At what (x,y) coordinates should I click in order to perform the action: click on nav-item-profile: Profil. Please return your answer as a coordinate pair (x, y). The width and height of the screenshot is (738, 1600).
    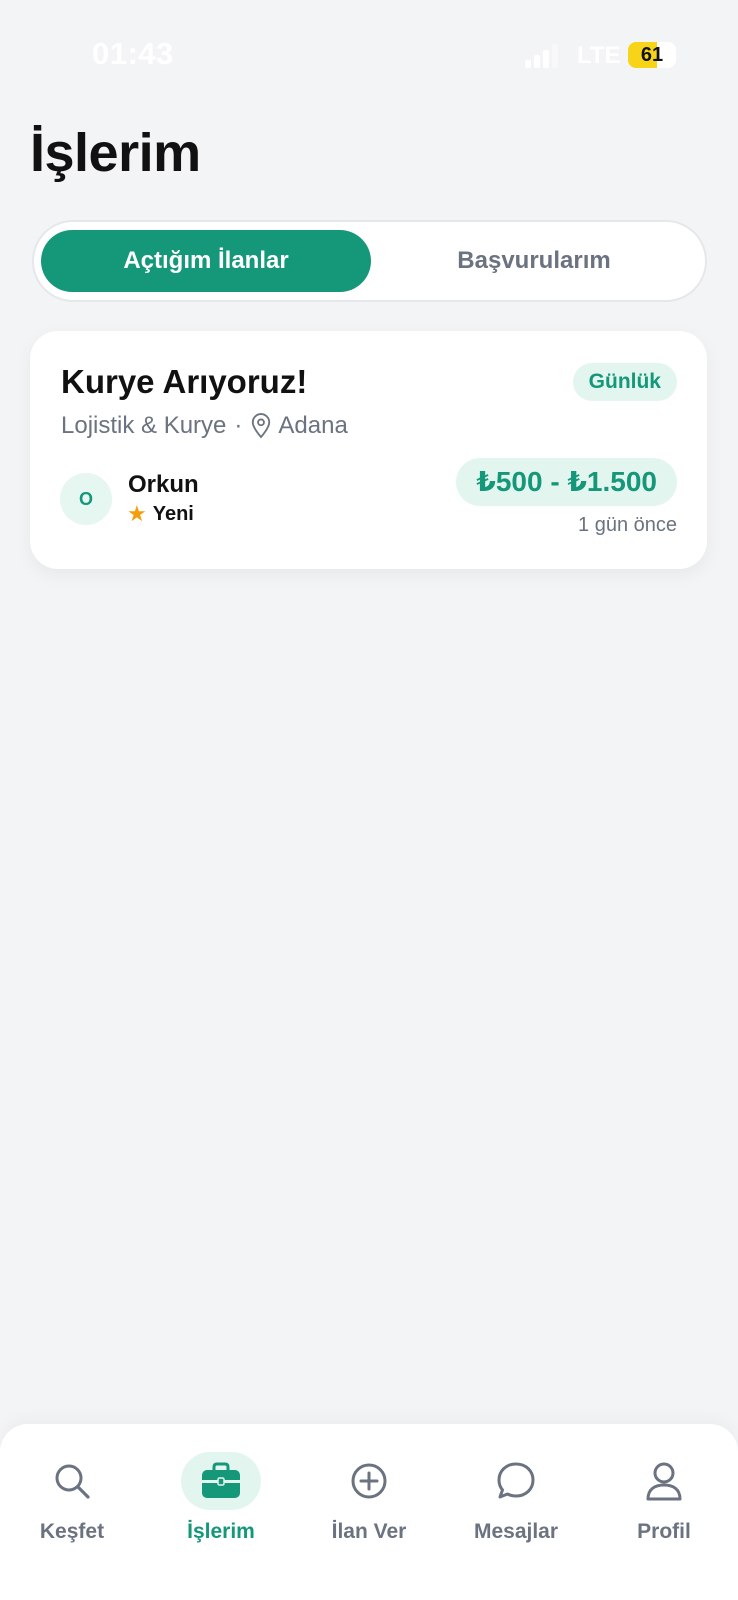
    Looking at the image, I should click on (664, 1502).